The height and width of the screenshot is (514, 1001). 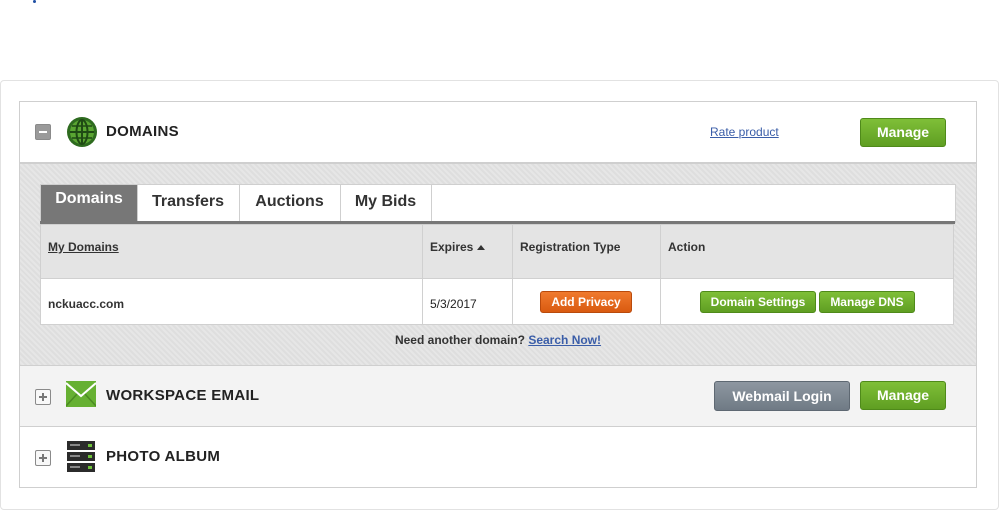 I want to click on registration-type-cell: Add Privacy, so click(x=587, y=301).